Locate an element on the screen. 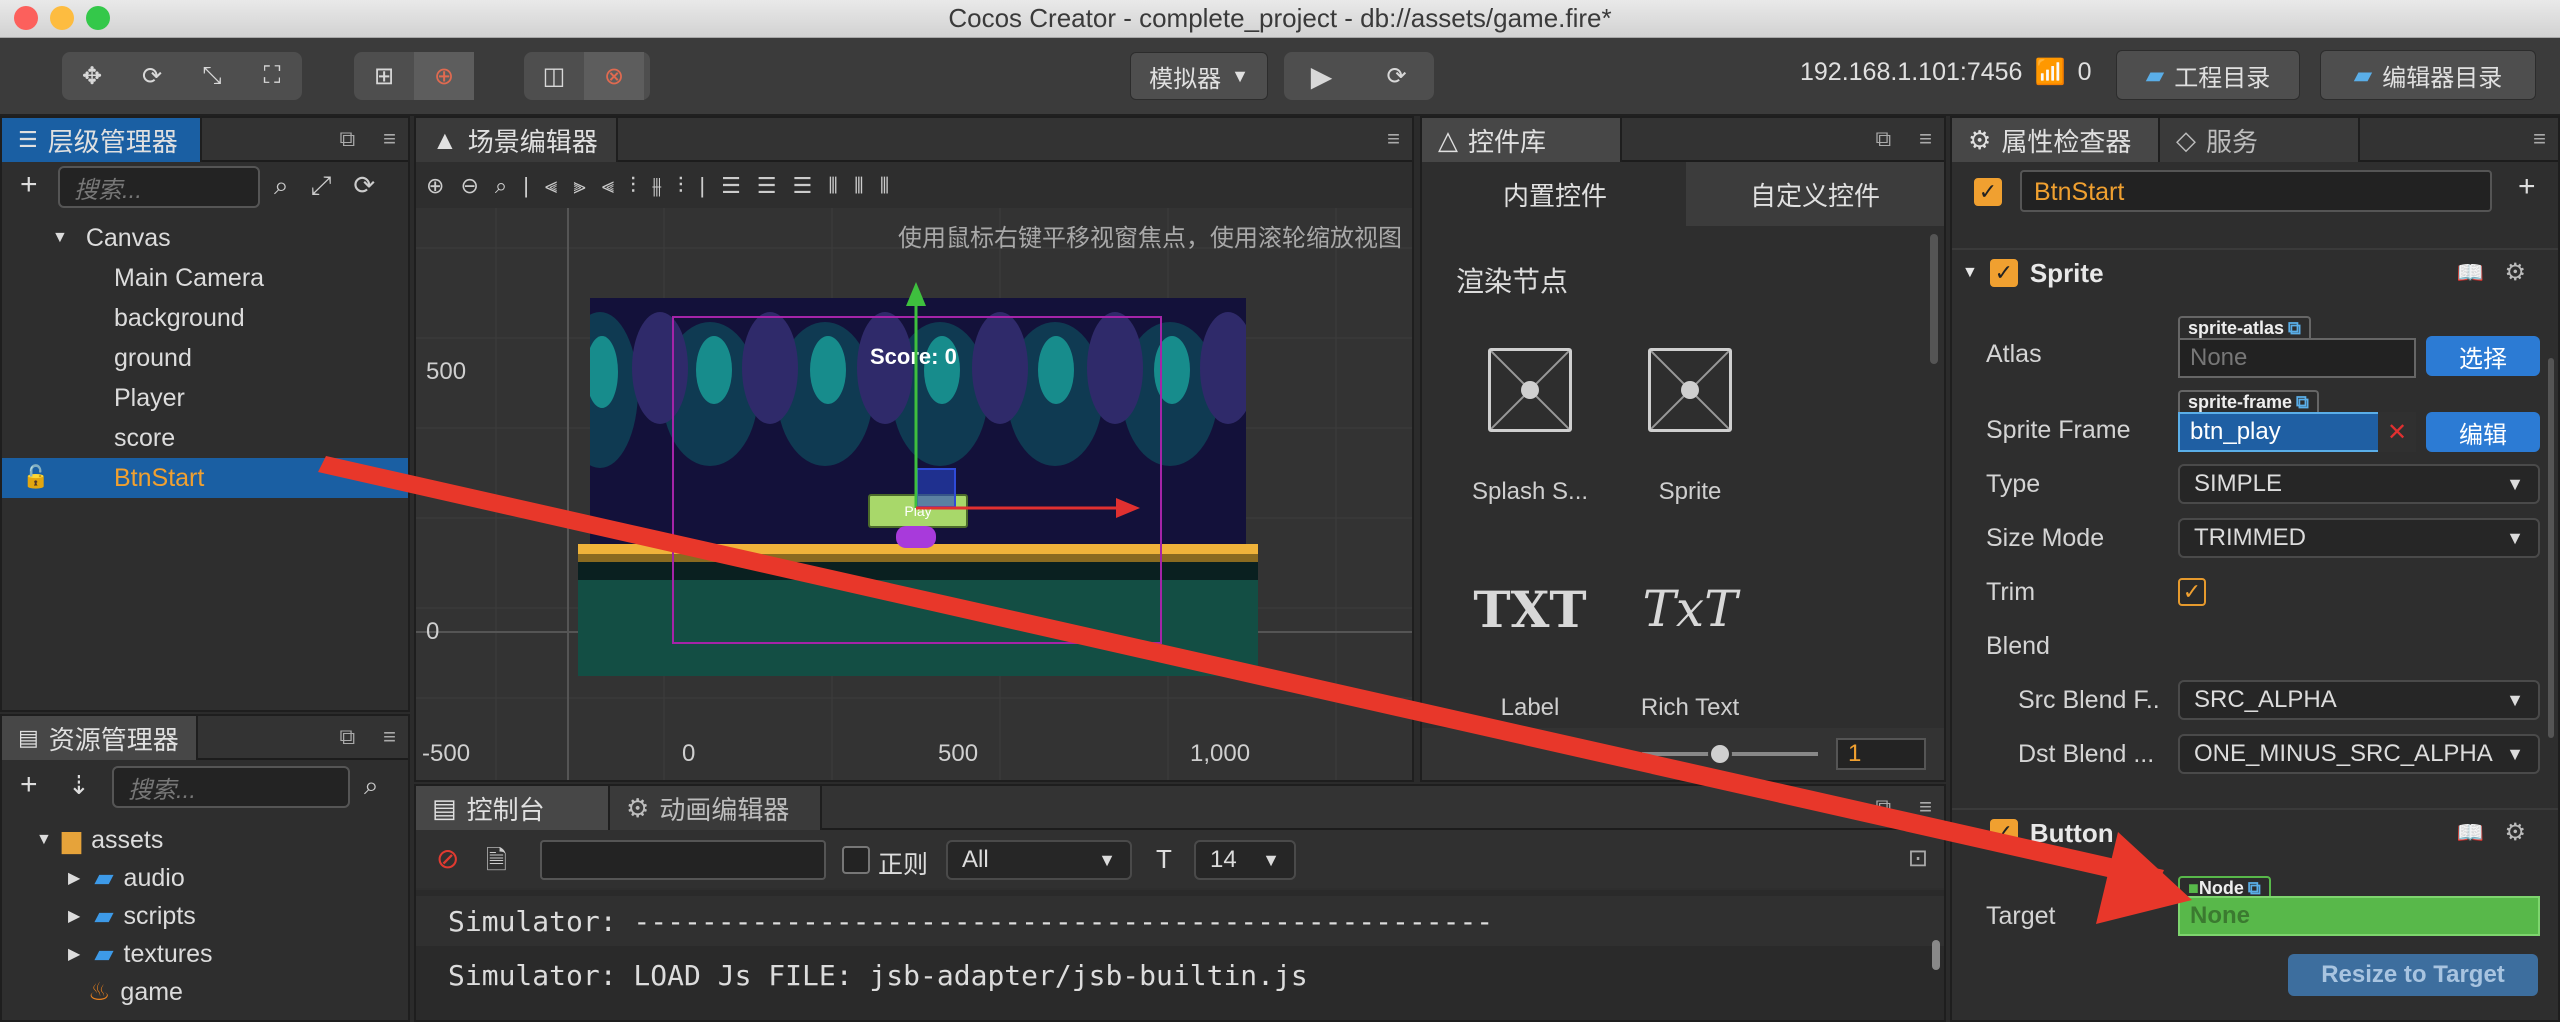  tab-assets: ▤ 资源管理器 is located at coordinates (100, 738).